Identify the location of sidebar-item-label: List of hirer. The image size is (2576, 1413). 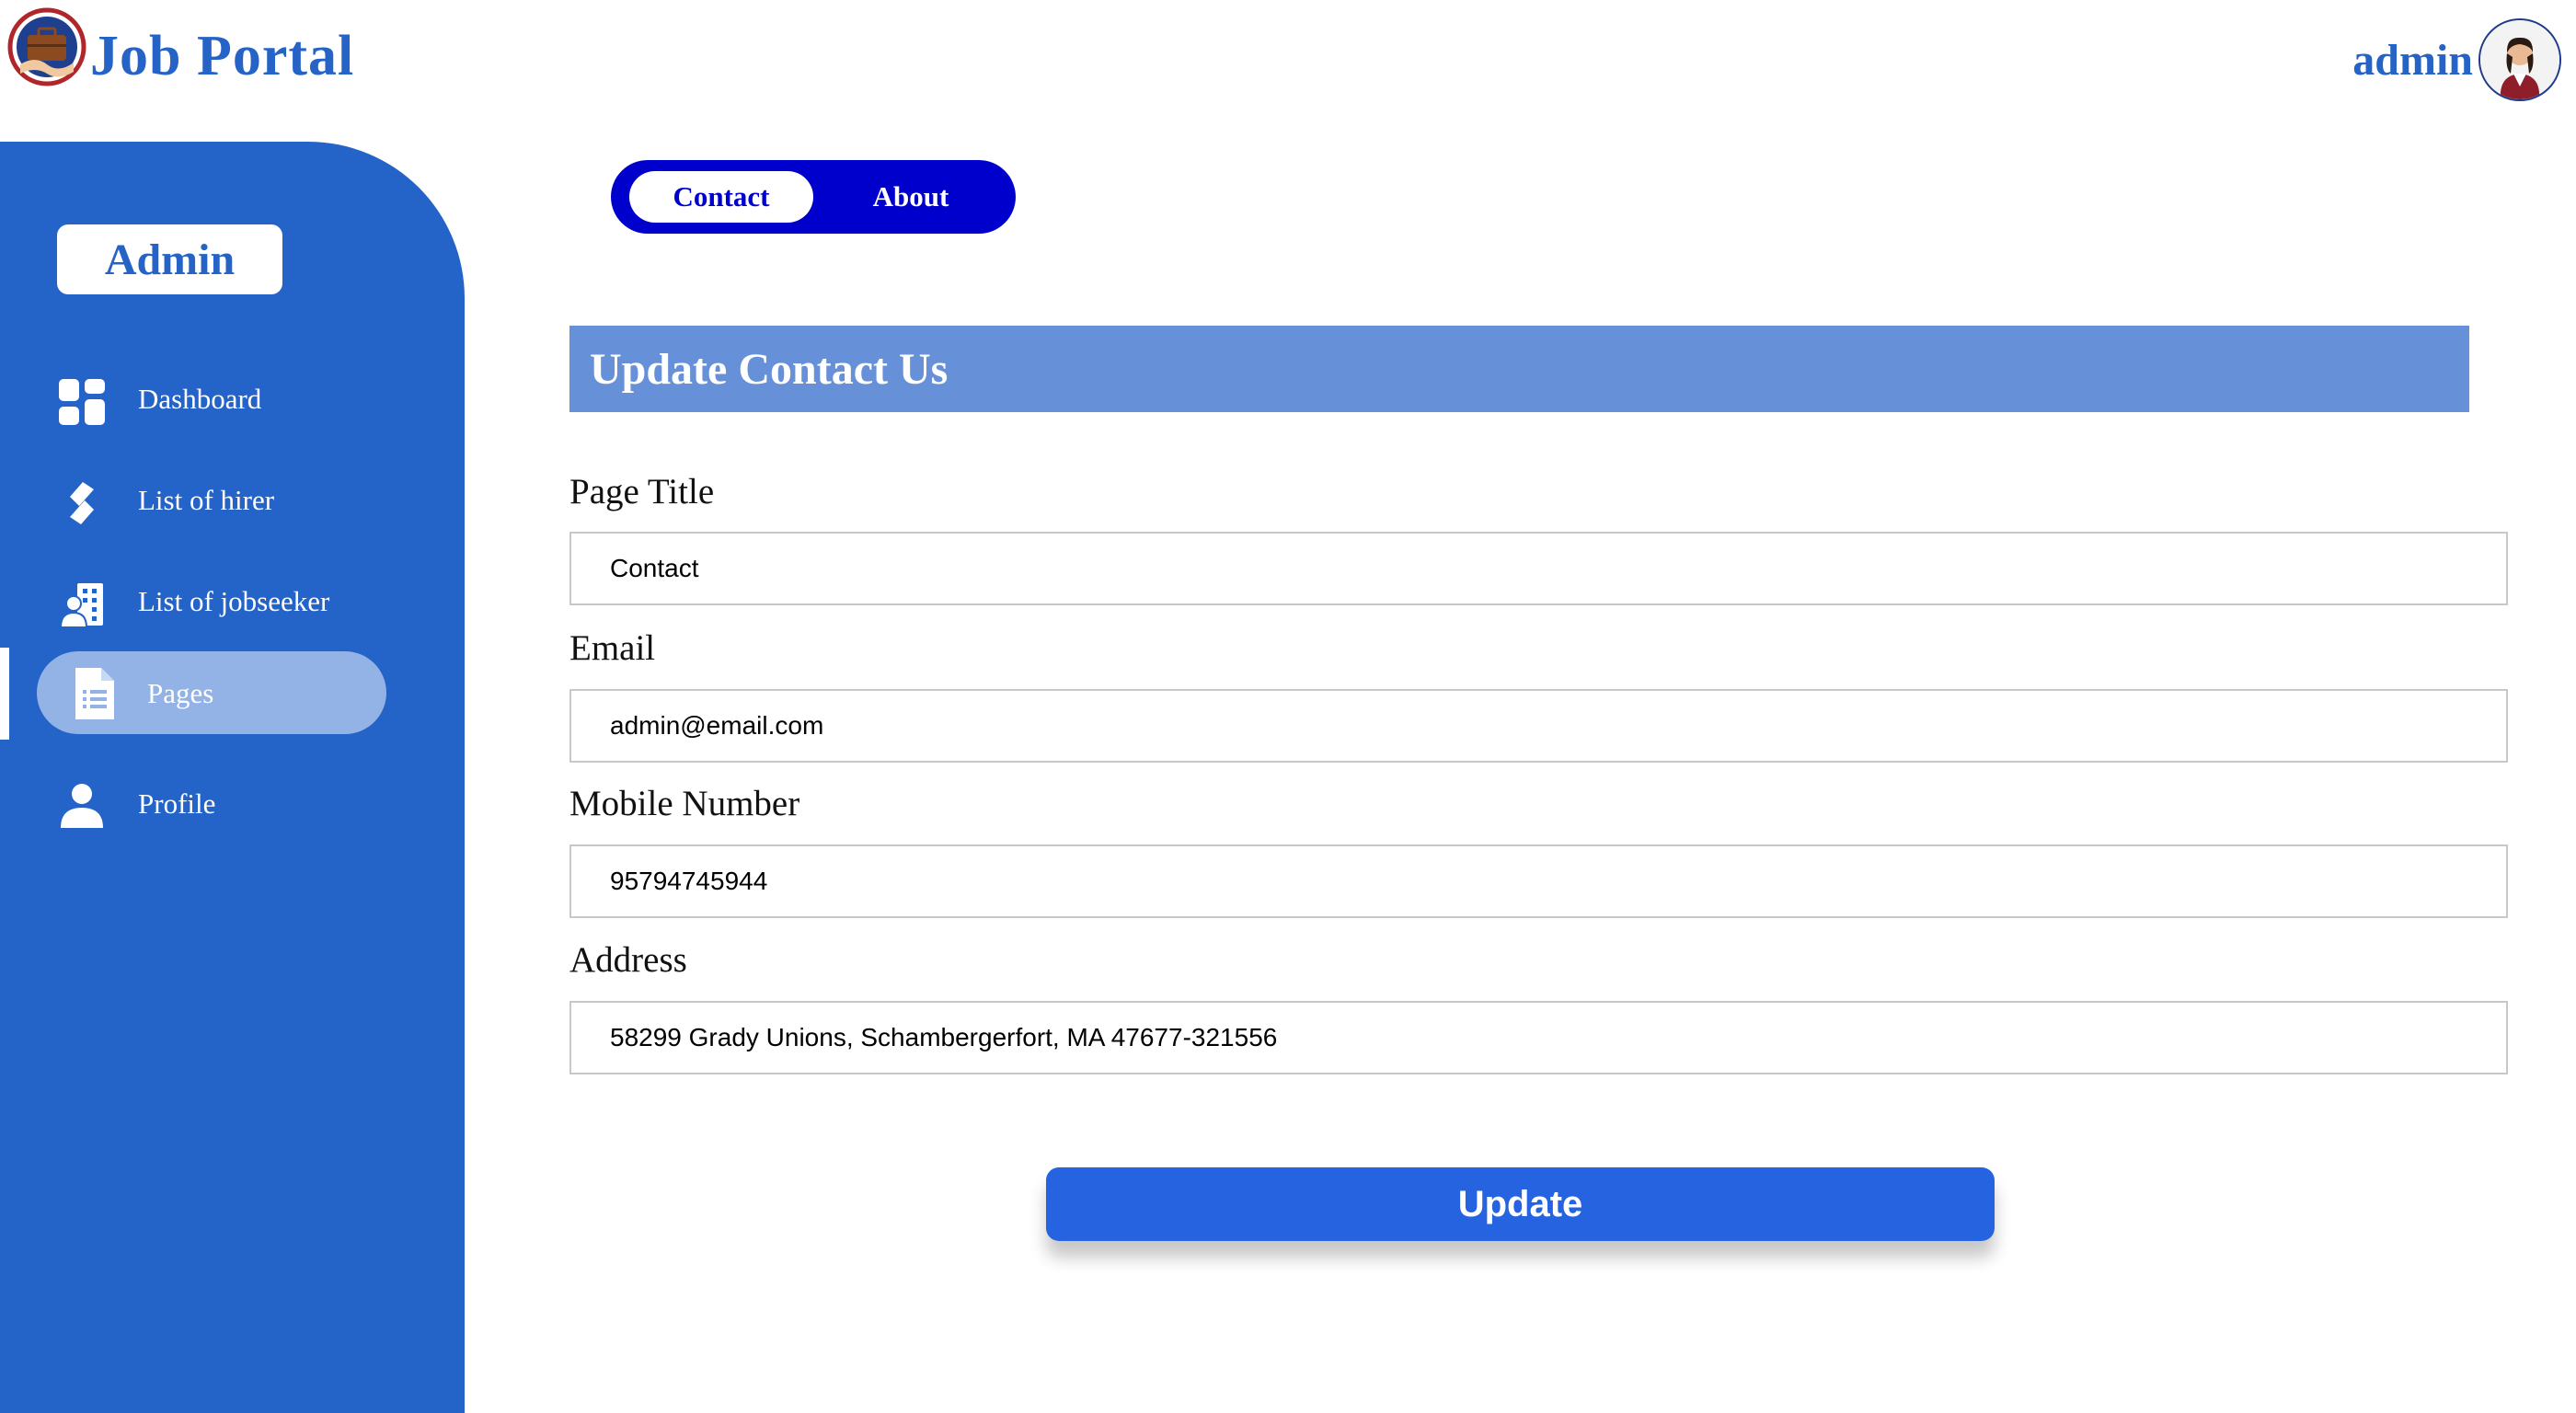
(206, 500).